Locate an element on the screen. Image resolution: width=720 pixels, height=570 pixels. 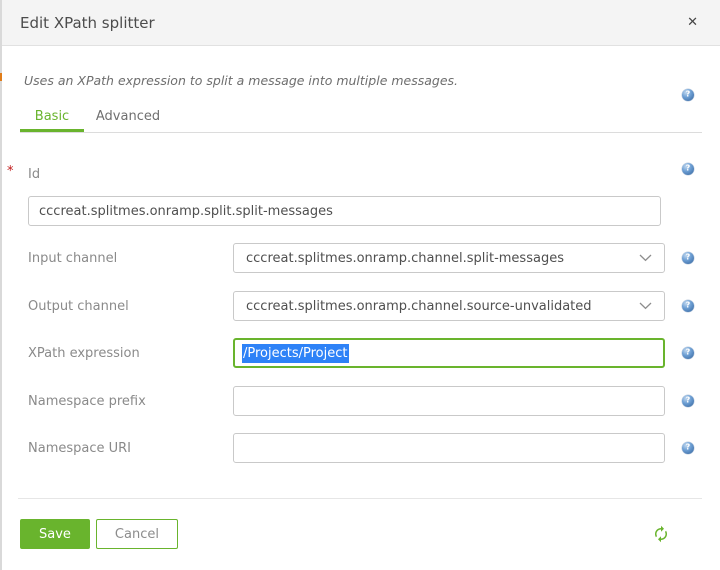
close-icon: ✕ is located at coordinates (692, 22).